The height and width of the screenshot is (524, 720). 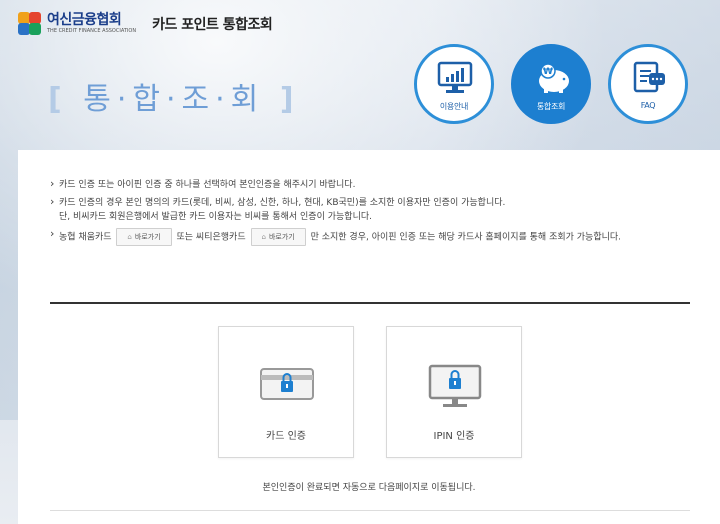 What do you see at coordinates (551, 106) in the screenshot?
I see `nav-label: 통합조회` at bounding box center [551, 106].